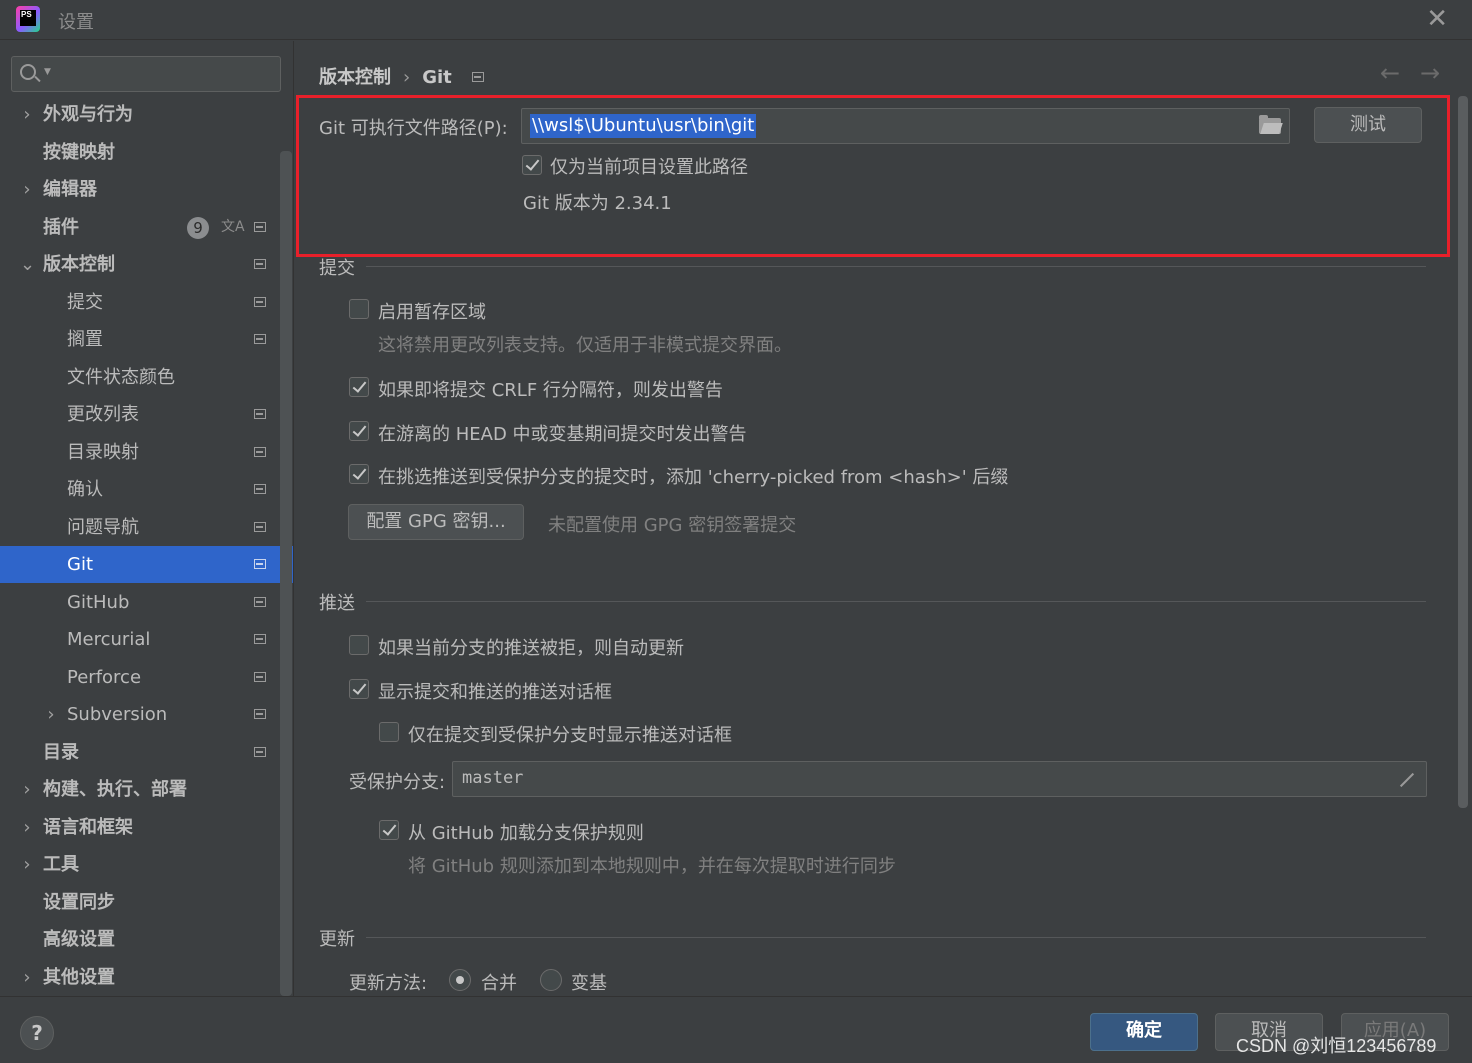 Image resolution: width=1472 pixels, height=1063 pixels. I want to click on staging-area-checkbox, so click(359, 309).